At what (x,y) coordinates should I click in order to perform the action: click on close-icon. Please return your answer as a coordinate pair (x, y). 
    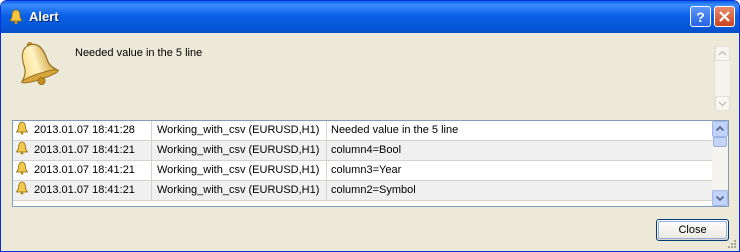
    Looking at the image, I should click on (724, 16).